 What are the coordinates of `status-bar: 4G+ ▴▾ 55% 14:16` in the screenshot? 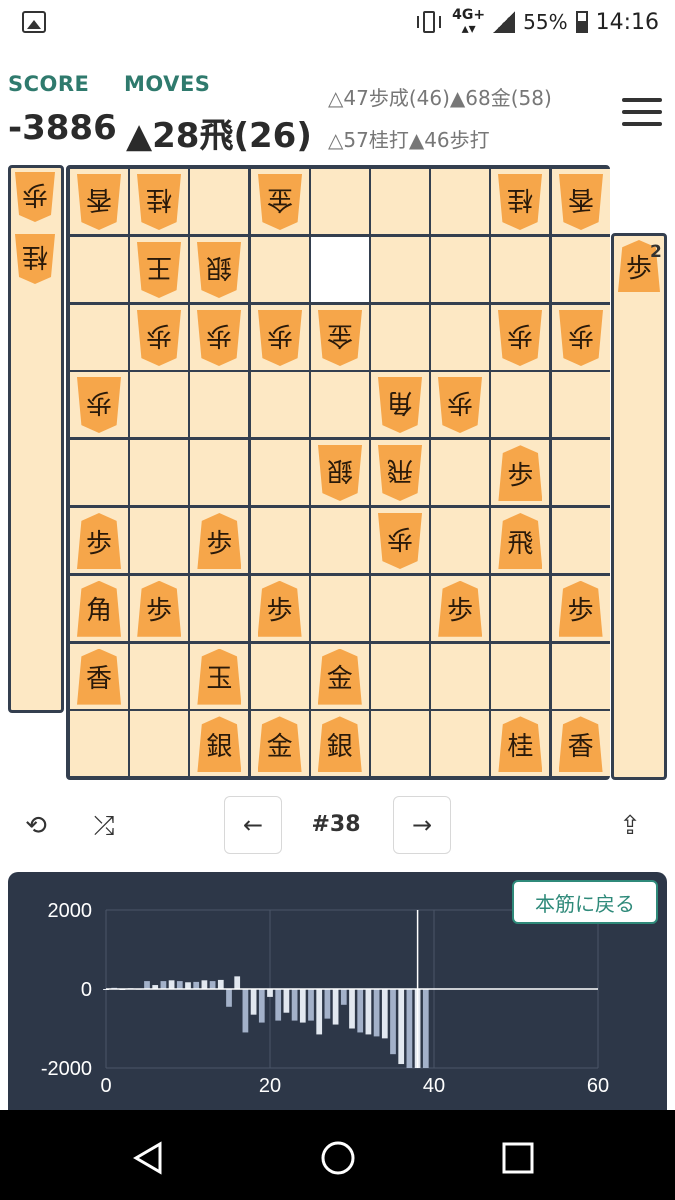 It's located at (337, 23).